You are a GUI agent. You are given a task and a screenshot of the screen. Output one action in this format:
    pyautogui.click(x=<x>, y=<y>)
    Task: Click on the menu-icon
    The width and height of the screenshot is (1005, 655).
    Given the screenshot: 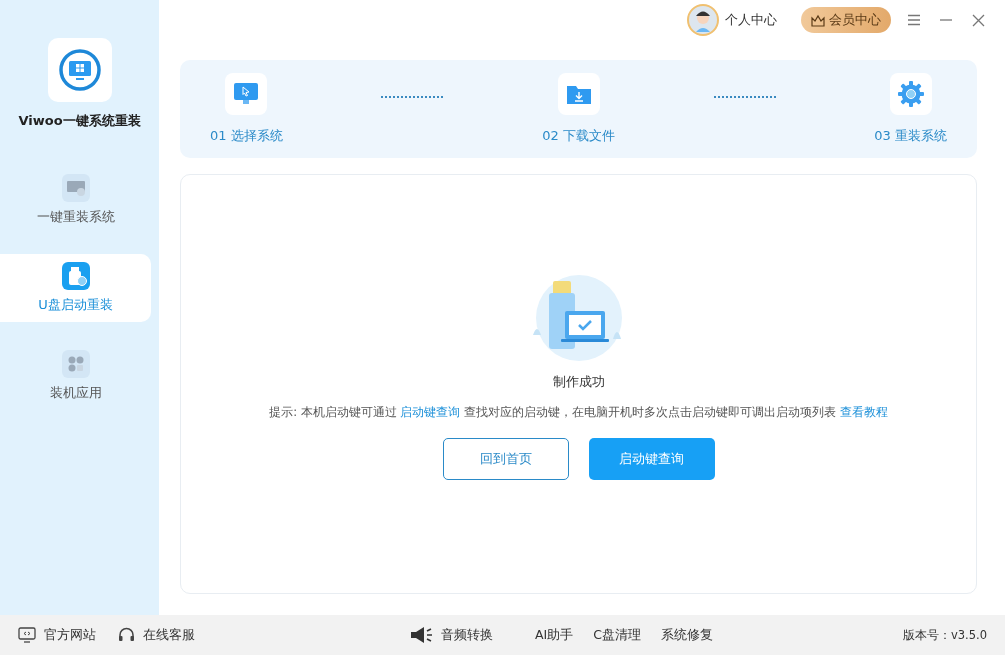 What is the action you would take?
    pyautogui.click(x=914, y=20)
    